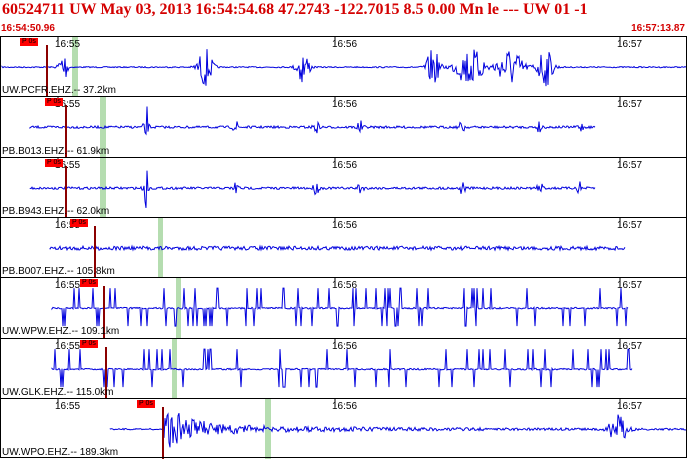 This screenshot has width=687, height=459. I want to click on end-time: 16:57:13.87, so click(658, 28).